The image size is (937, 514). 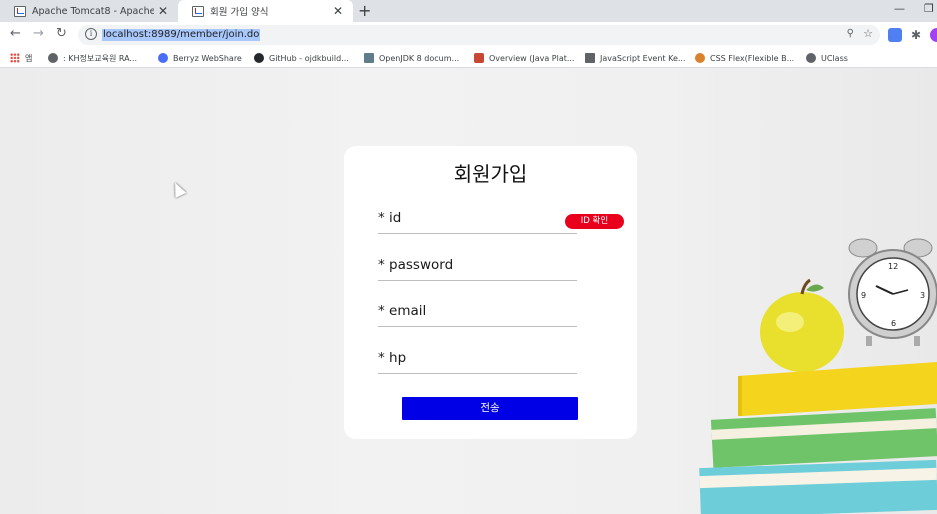 What do you see at coordinates (477, 362) in the screenshot?
I see `hp-field: * hp` at bounding box center [477, 362].